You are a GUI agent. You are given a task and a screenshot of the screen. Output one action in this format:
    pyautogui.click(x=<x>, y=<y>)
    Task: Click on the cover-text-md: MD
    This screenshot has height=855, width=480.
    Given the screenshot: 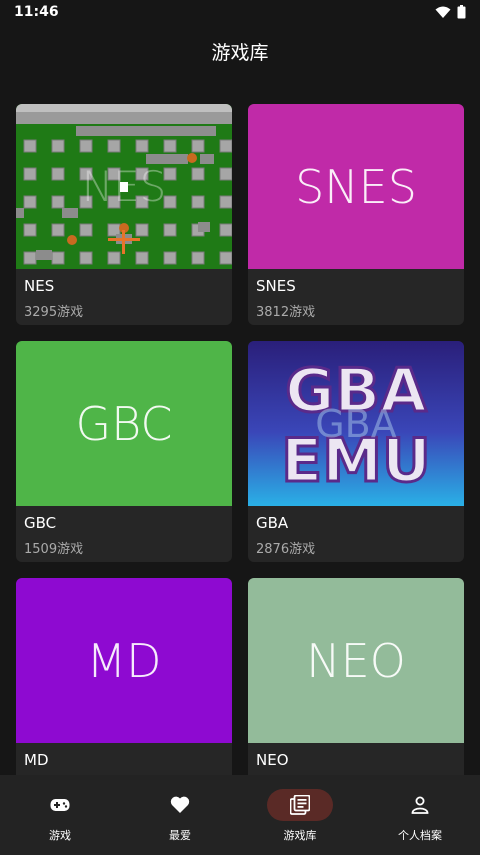 What is the action you would take?
    pyautogui.click(x=124, y=660)
    